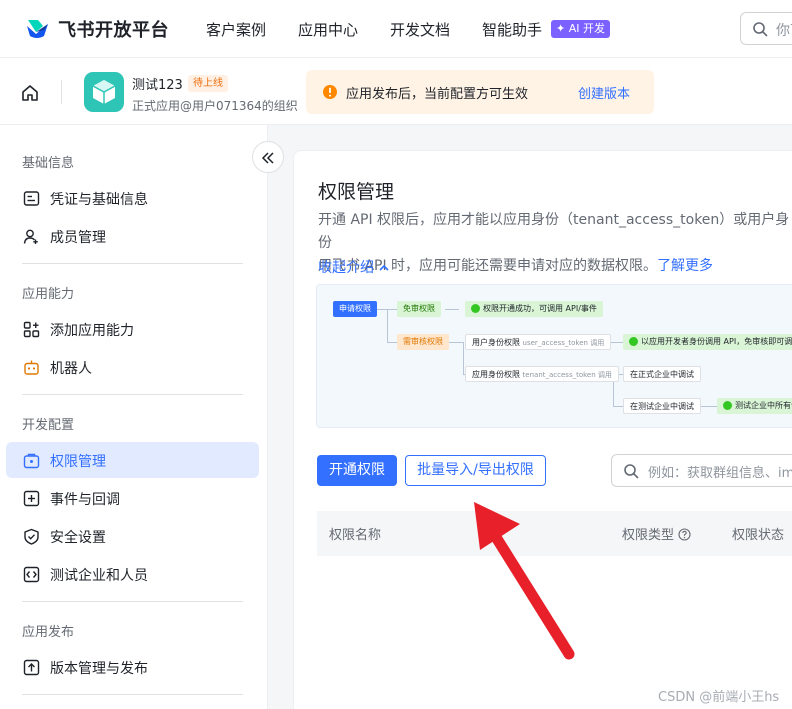 The image size is (792, 709). Describe the element at coordinates (132, 536) in the screenshot. I see `sidebar-item-security: 安全设置` at that location.